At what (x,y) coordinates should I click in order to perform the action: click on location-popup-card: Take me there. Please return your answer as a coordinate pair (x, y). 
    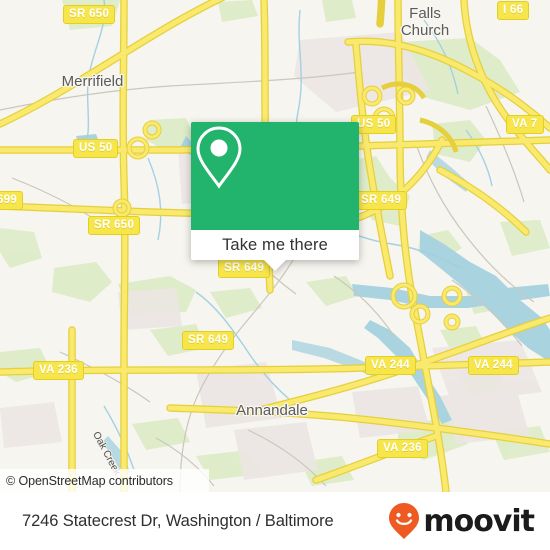
    Looking at the image, I should click on (275, 196).